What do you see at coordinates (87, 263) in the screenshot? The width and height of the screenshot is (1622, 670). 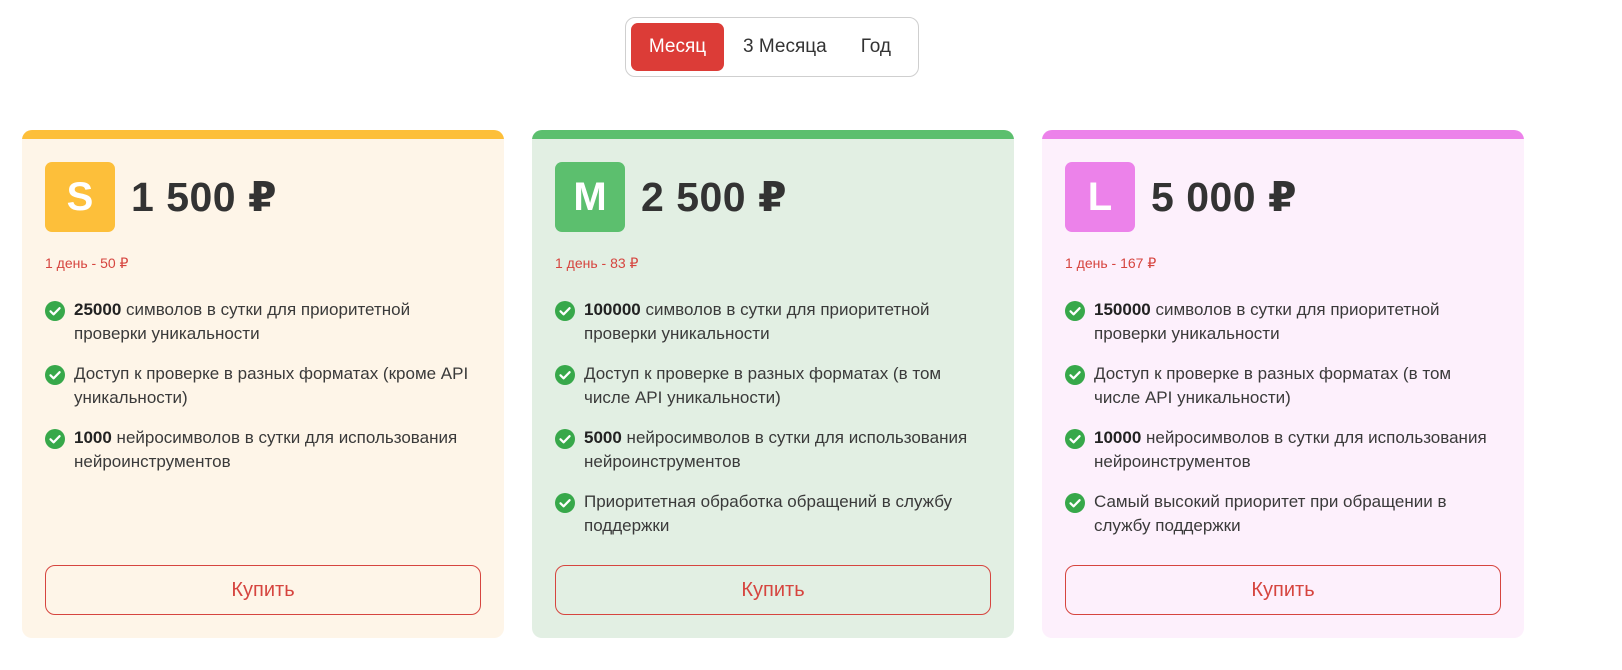 I see `plan-price-per-day: 1 день - 50 ₽` at bounding box center [87, 263].